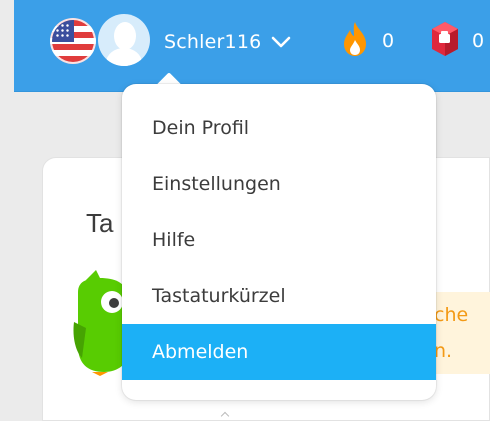  What do you see at coordinates (125, 36) in the screenshot?
I see `avatar-head` at bounding box center [125, 36].